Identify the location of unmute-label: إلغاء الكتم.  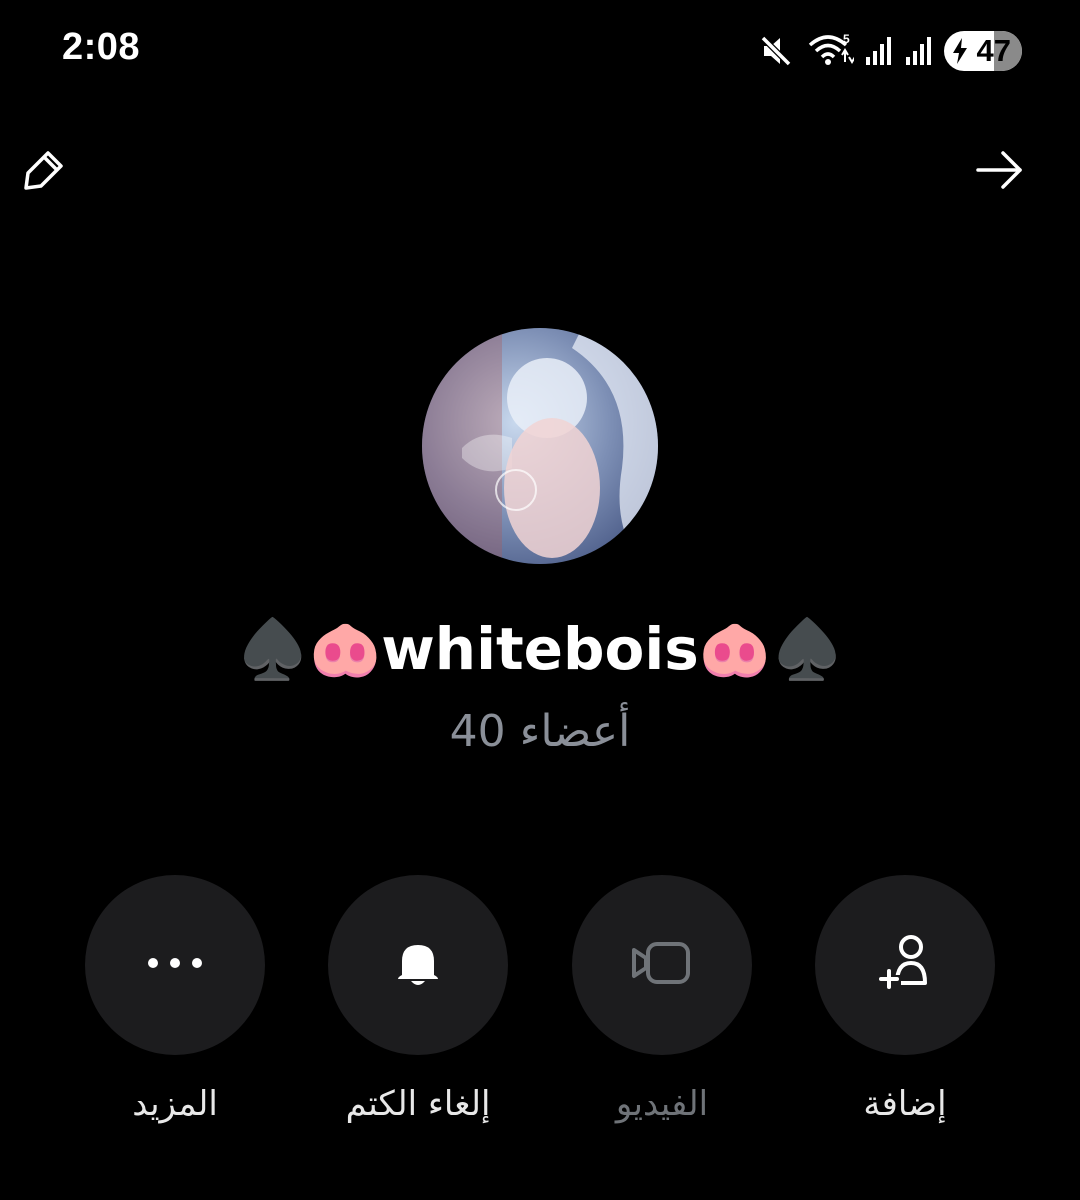
(418, 1104).